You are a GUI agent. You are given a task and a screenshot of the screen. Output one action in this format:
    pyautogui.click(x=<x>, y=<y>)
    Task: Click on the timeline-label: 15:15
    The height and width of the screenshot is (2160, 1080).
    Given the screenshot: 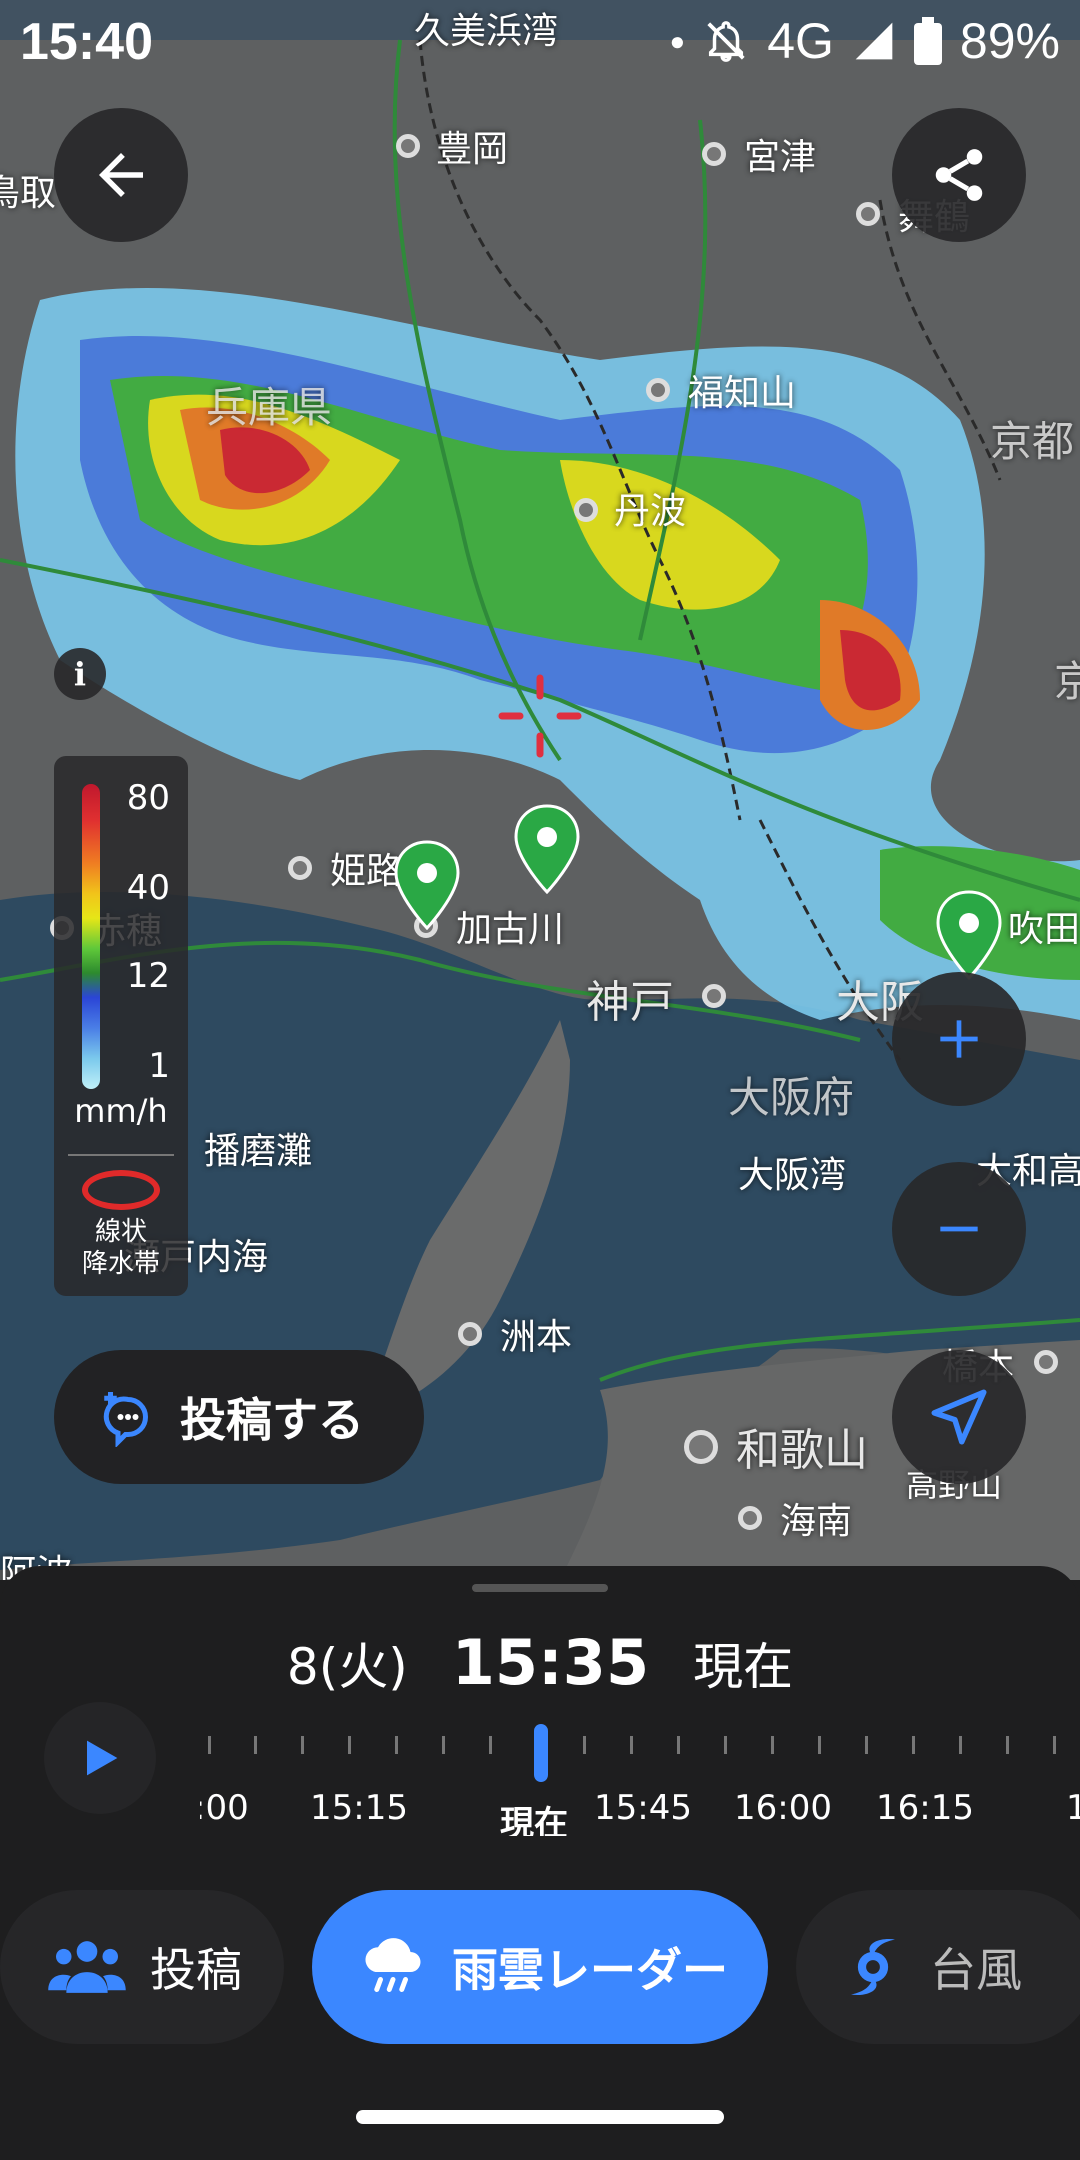 What is the action you would take?
    pyautogui.click(x=359, y=1808)
    